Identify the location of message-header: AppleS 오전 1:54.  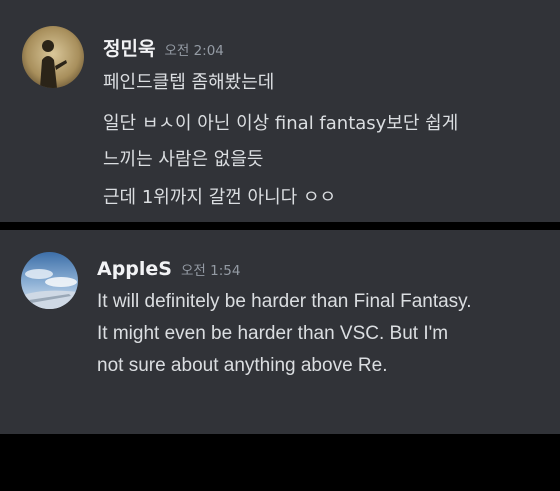
(168, 269).